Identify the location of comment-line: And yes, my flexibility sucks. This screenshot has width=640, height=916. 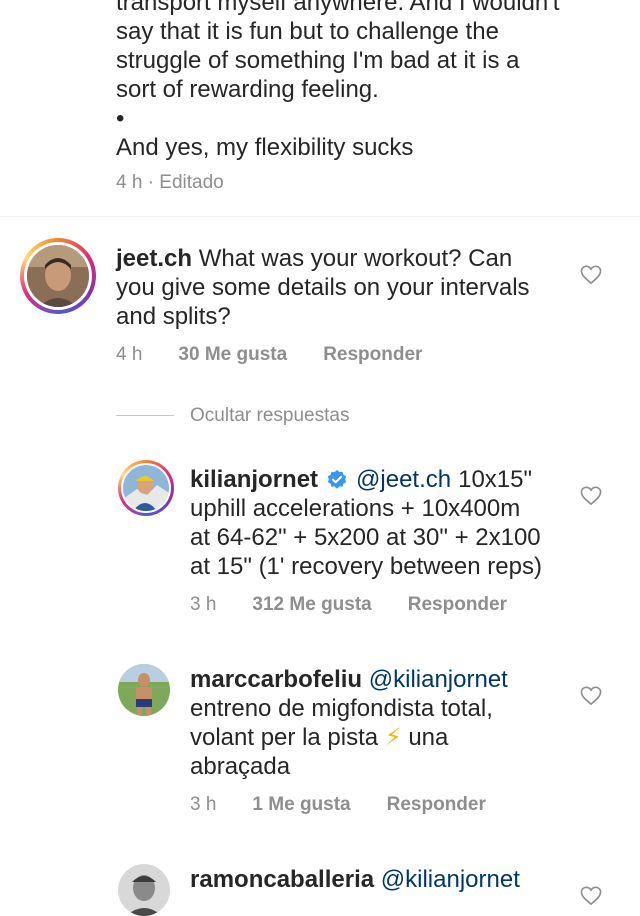
(265, 147).